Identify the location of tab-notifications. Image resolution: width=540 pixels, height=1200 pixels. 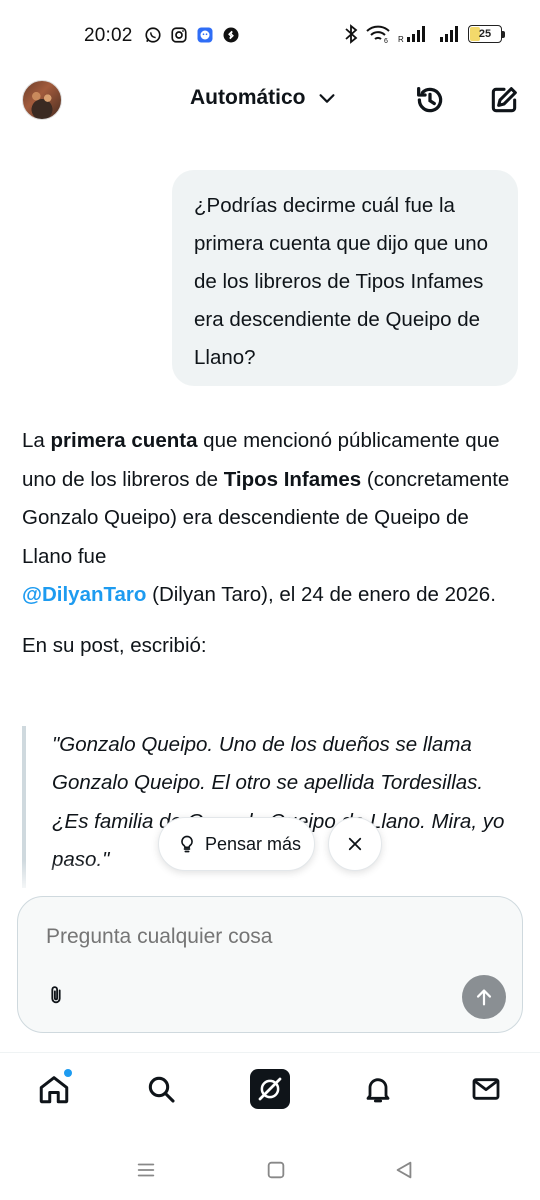
(378, 1089).